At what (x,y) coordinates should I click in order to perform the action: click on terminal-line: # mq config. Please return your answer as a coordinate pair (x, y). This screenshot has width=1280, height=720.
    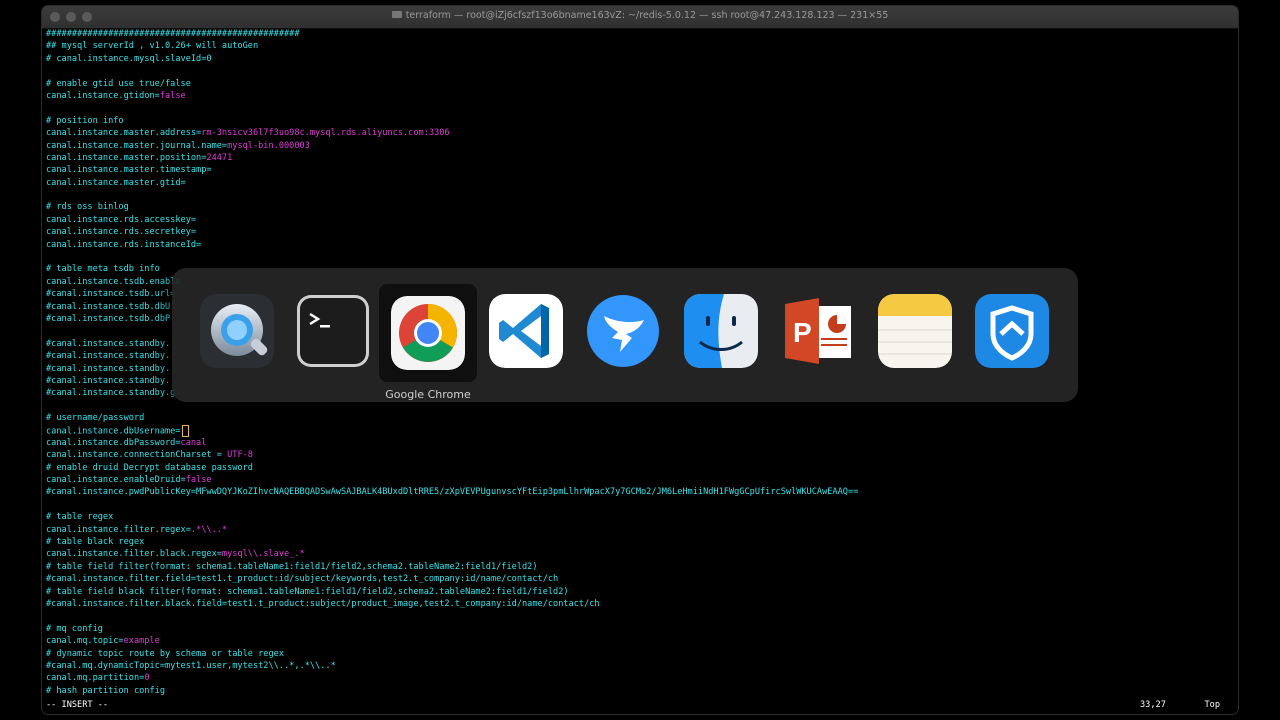
    Looking at the image, I should click on (640, 629).